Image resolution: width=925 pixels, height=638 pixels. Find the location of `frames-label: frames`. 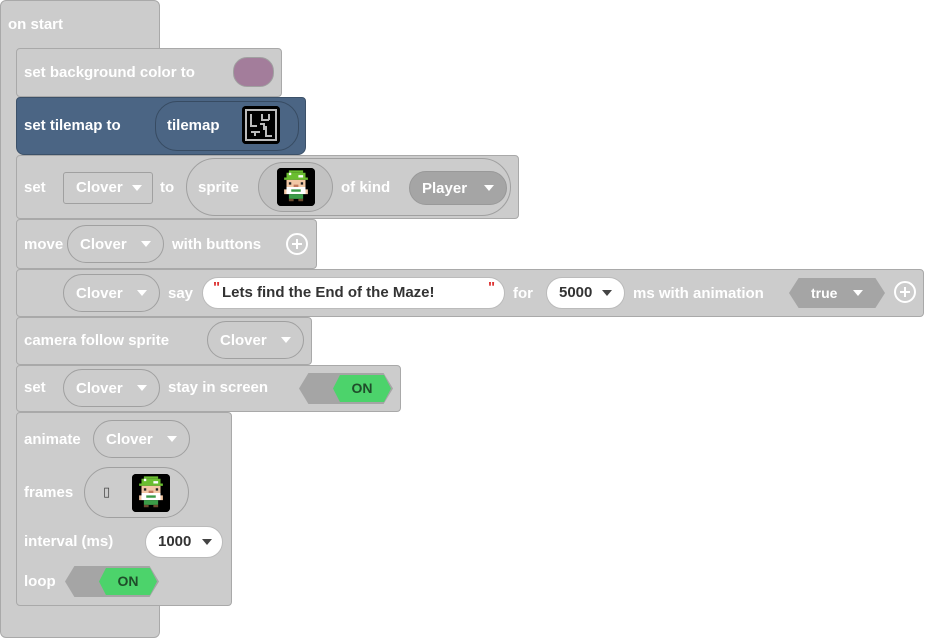

frames-label: frames is located at coordinates (49, 492).